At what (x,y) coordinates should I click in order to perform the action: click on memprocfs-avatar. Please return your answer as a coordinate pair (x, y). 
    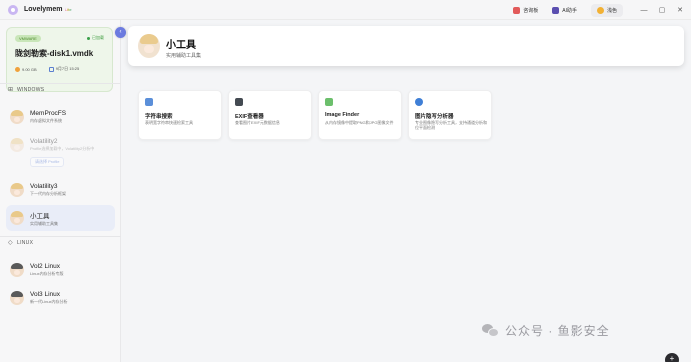
    Looking at the image, I should click on (17, 117).